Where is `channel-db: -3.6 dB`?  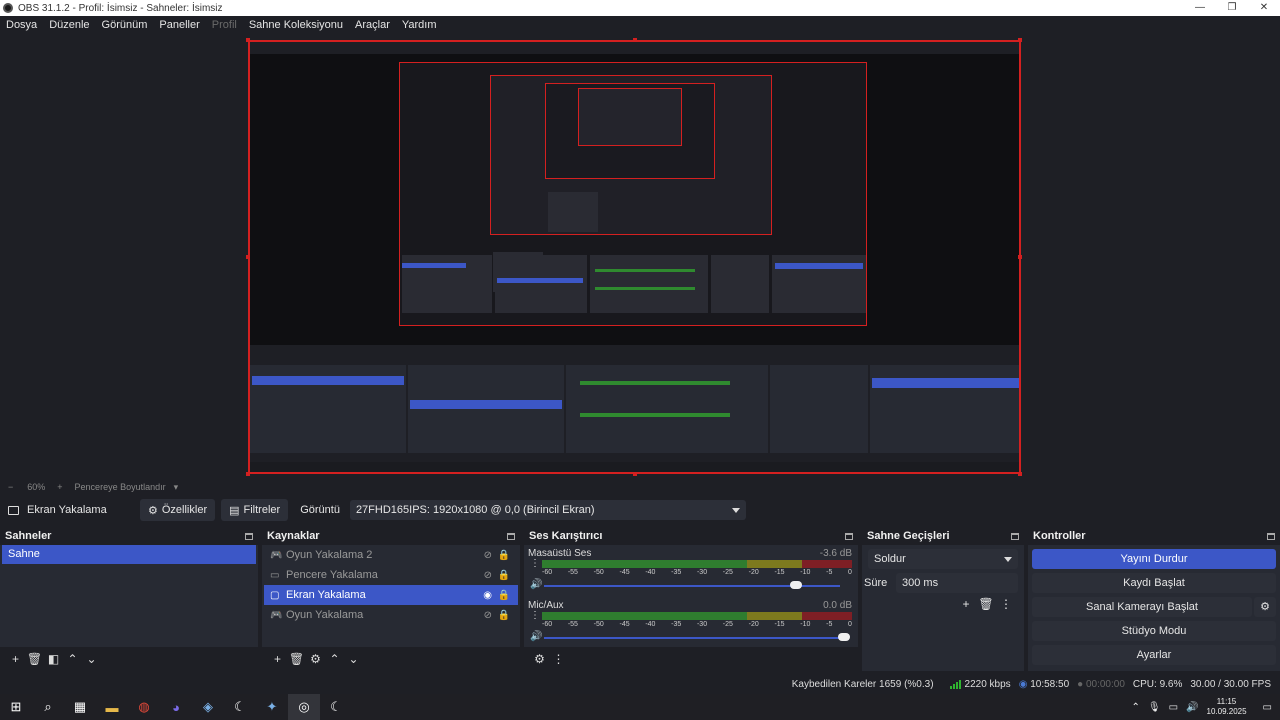 channel-db: -3.6 dB is located at coordinates (835, 553).